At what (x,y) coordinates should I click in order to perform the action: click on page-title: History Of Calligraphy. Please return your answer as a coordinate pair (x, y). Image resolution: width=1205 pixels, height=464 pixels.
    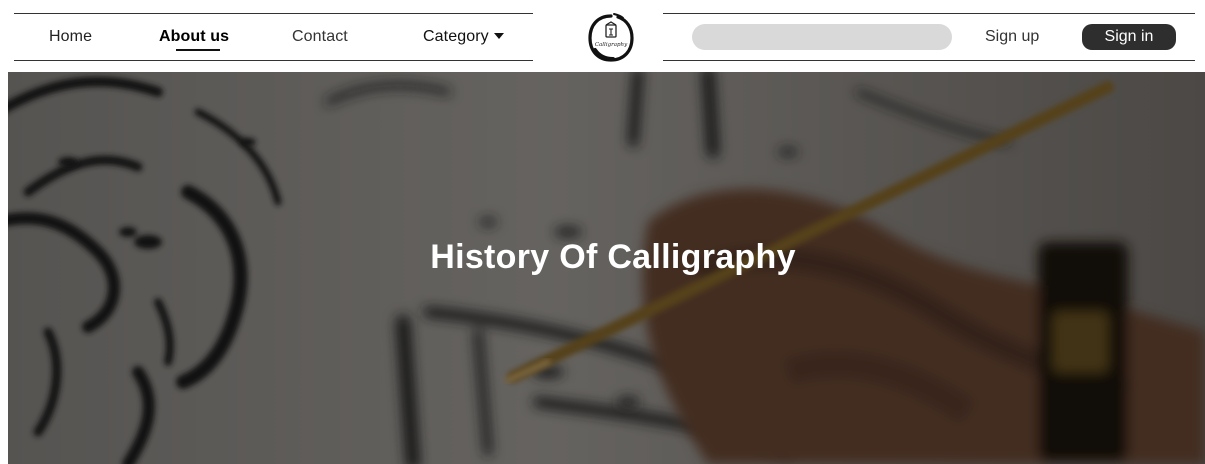
    Looking at the image, I should click on (613, 257).